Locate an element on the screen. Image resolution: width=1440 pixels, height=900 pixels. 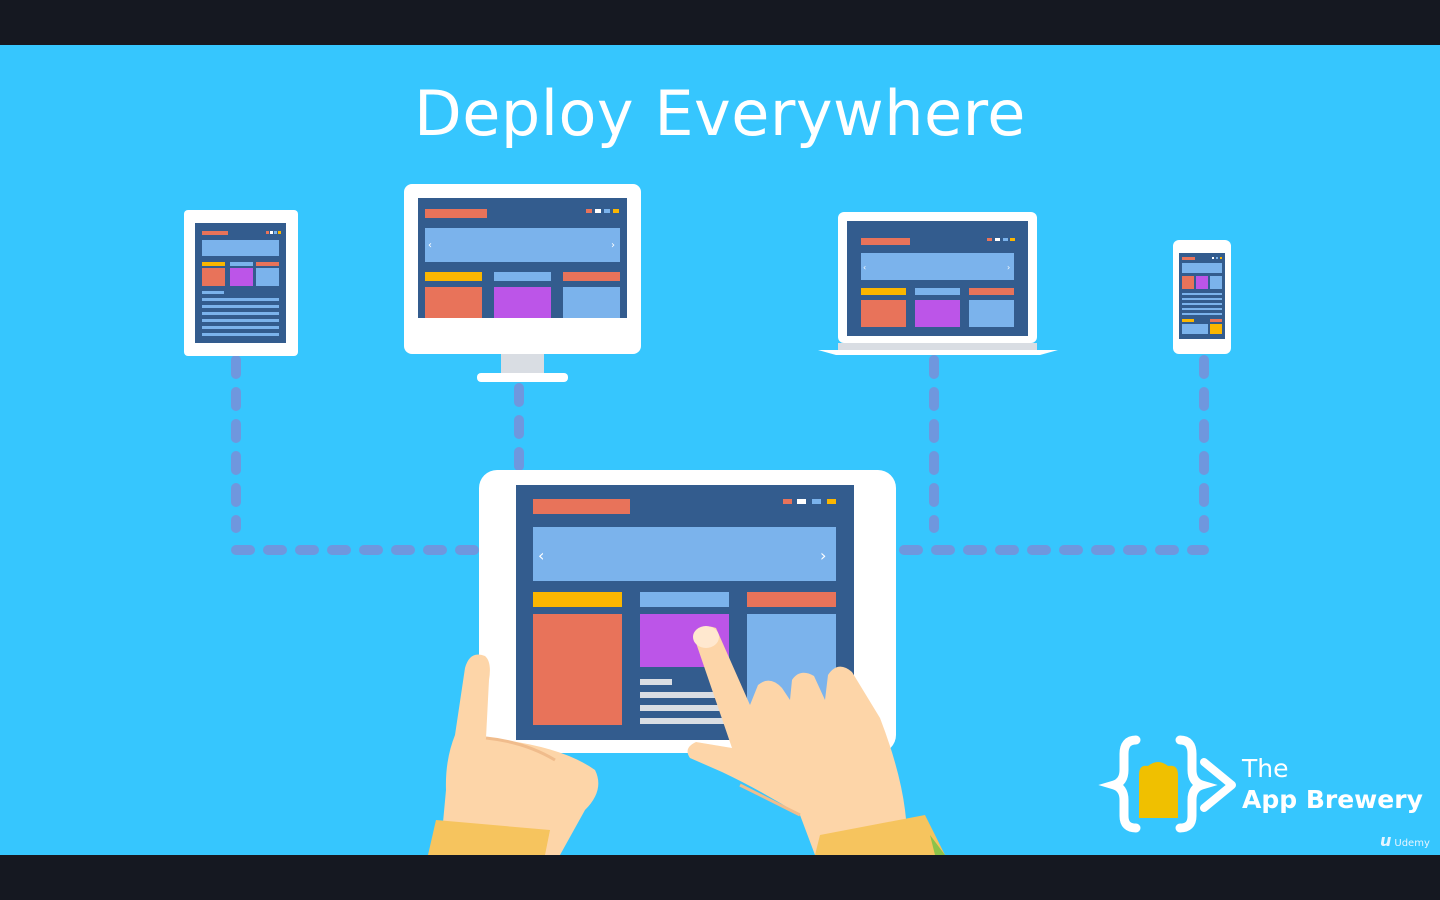
laptop-icon: ‹ › is located at coordinates (938, 283).